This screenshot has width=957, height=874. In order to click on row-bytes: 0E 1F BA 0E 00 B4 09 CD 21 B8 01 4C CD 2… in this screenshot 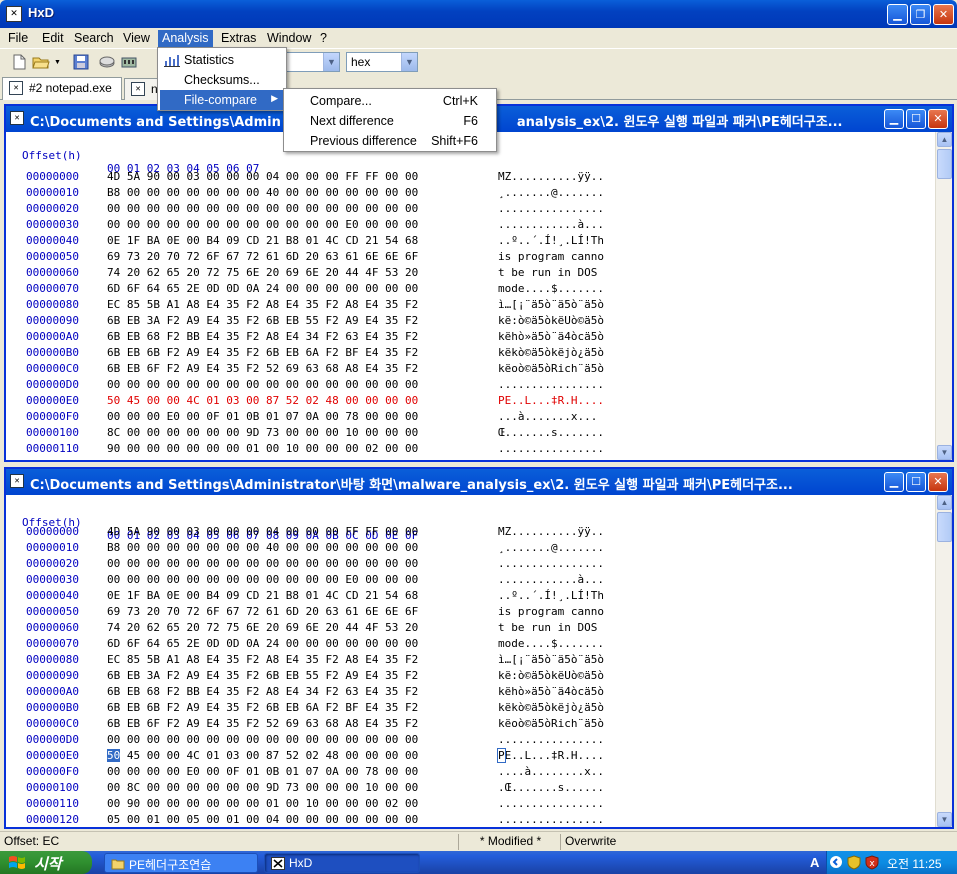, I will do `click(262, 595)`.